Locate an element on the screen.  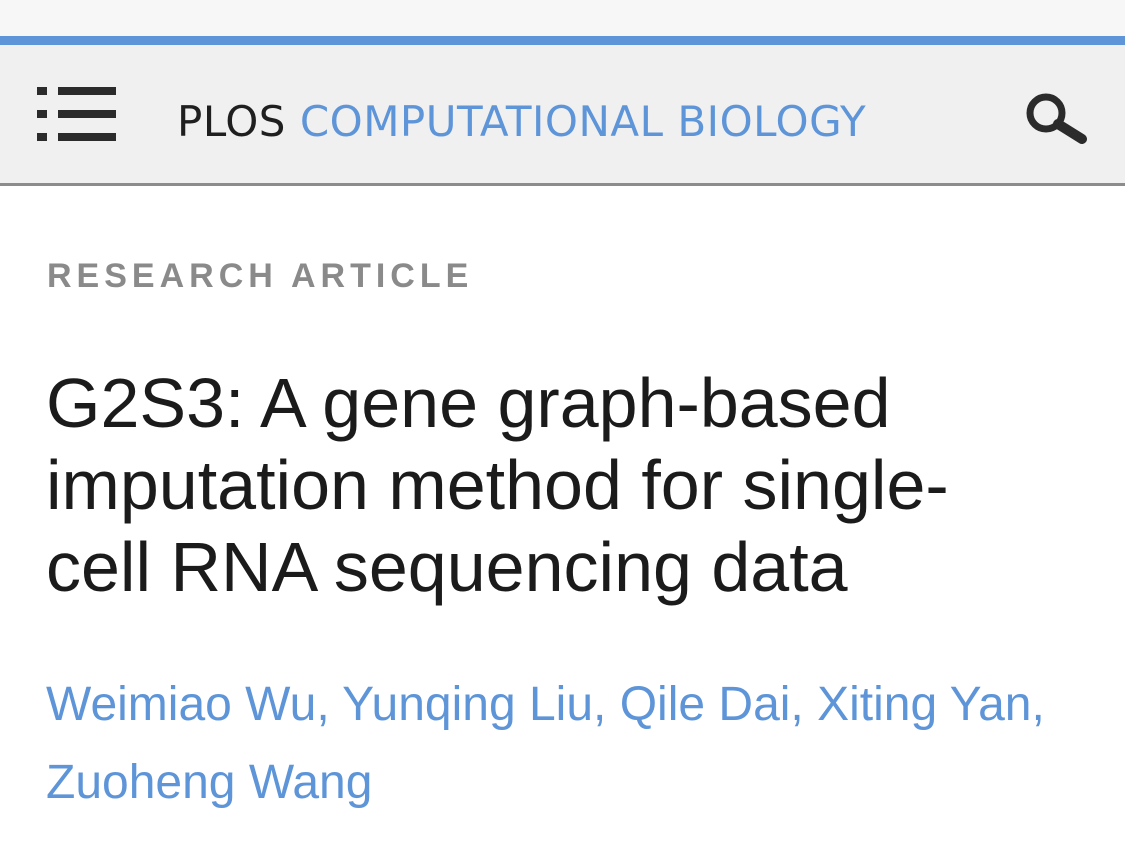
author-link: Zuoheng Wang is located at coordinates (209, 782).